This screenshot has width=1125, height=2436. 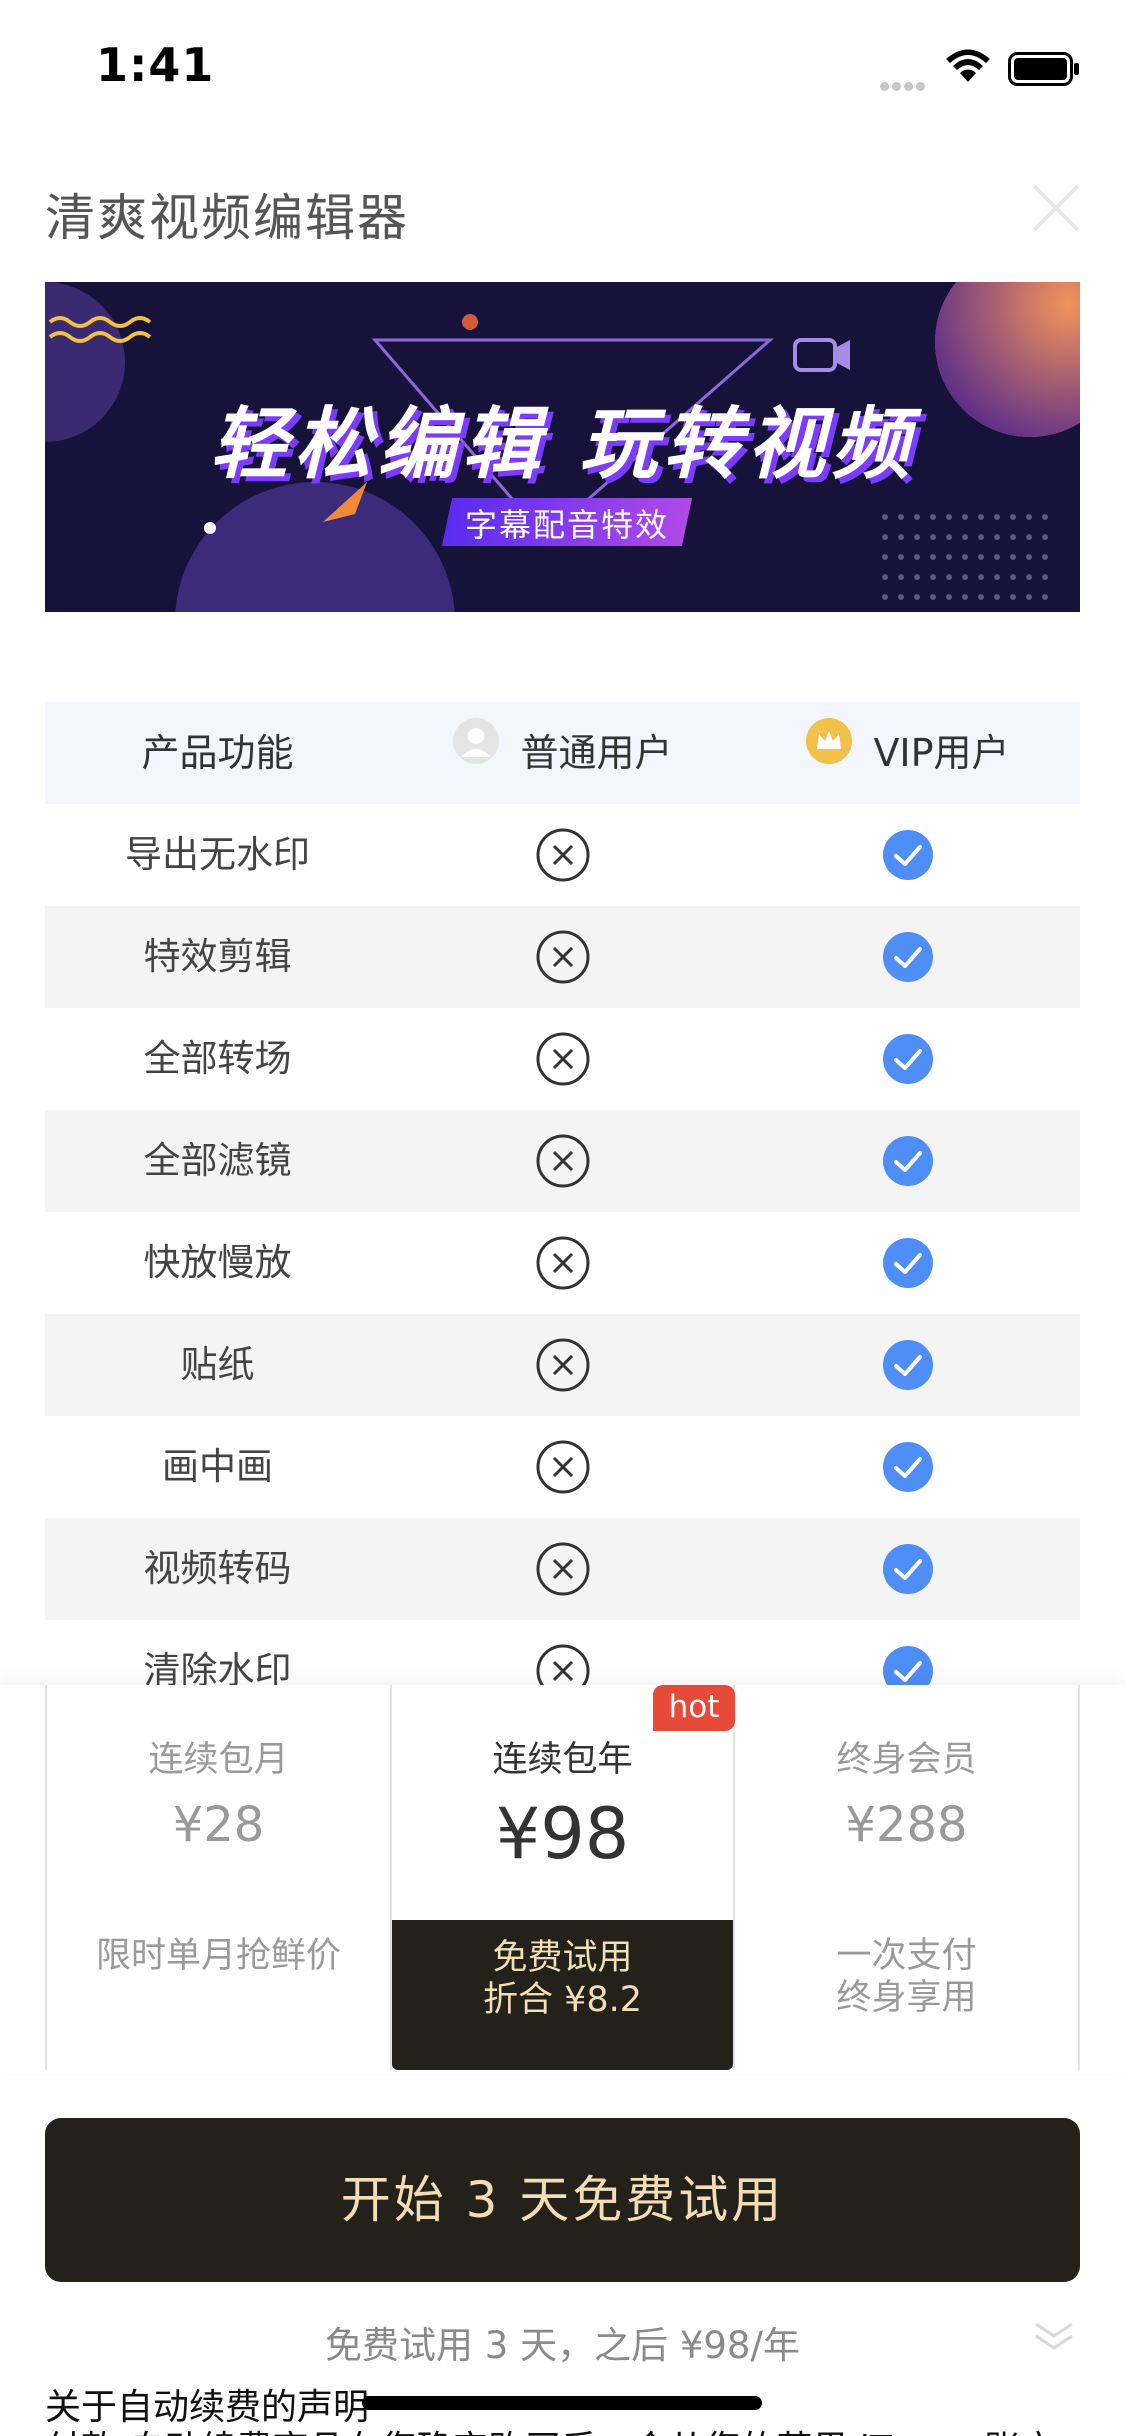 I want to click on page-title: 清爽视频编辑器, so click(x=227, y=218).